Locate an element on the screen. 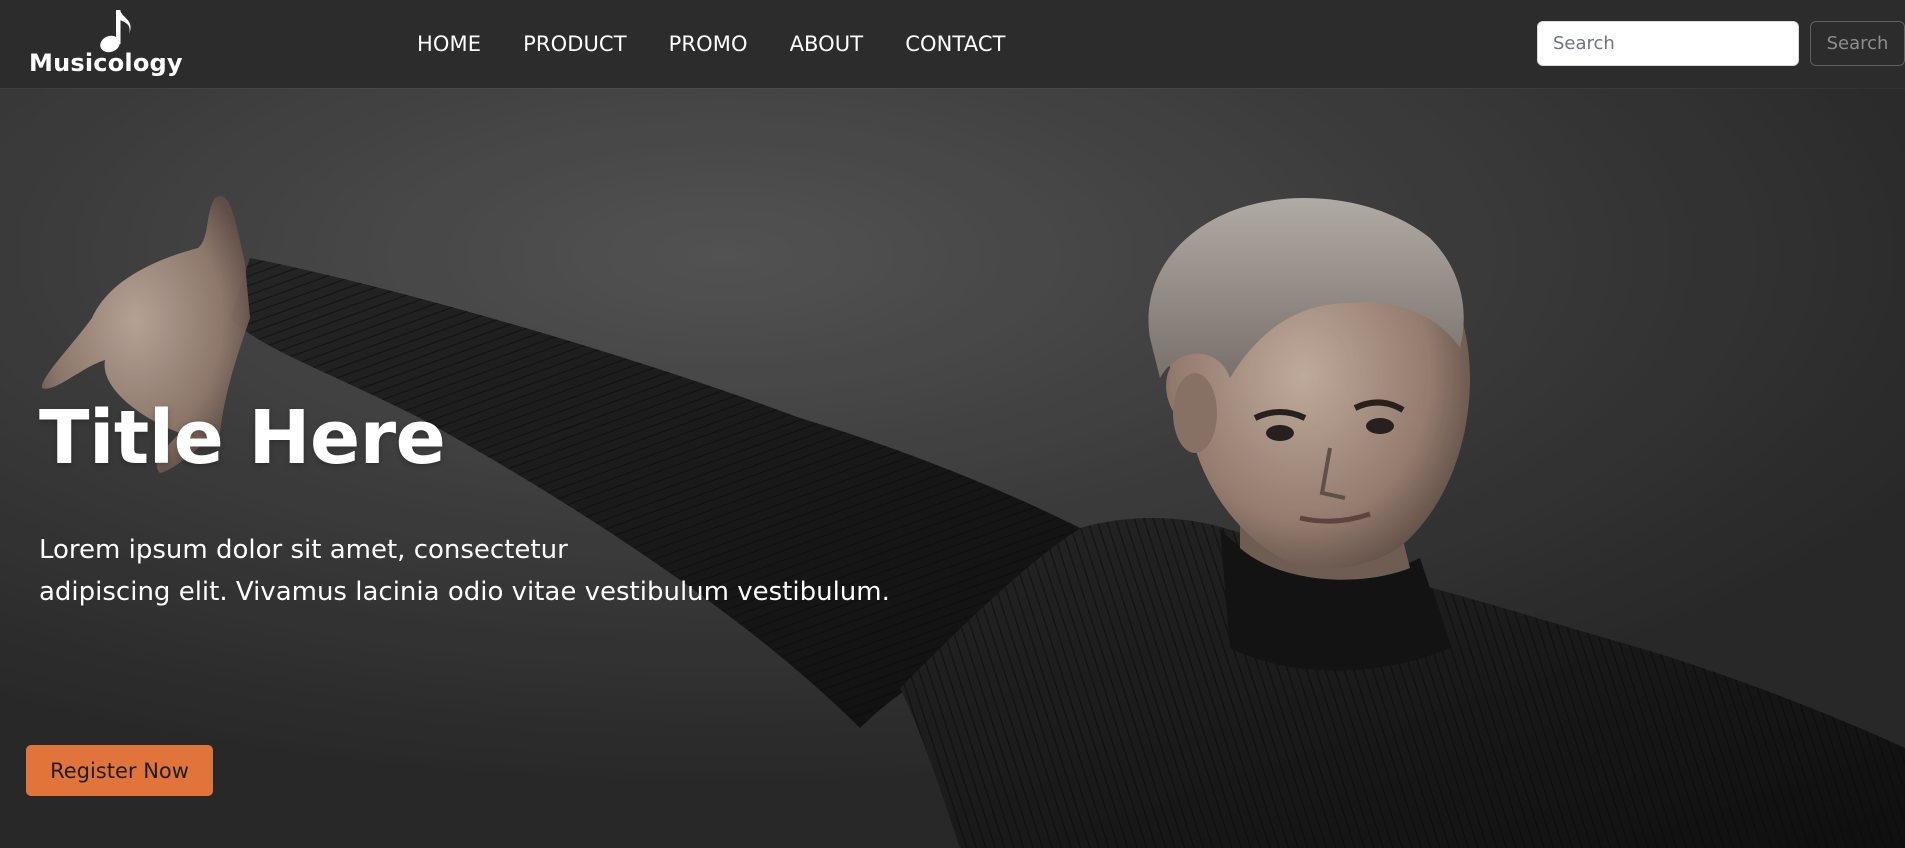  search-form: Search is located at coordinates (1721, 43).